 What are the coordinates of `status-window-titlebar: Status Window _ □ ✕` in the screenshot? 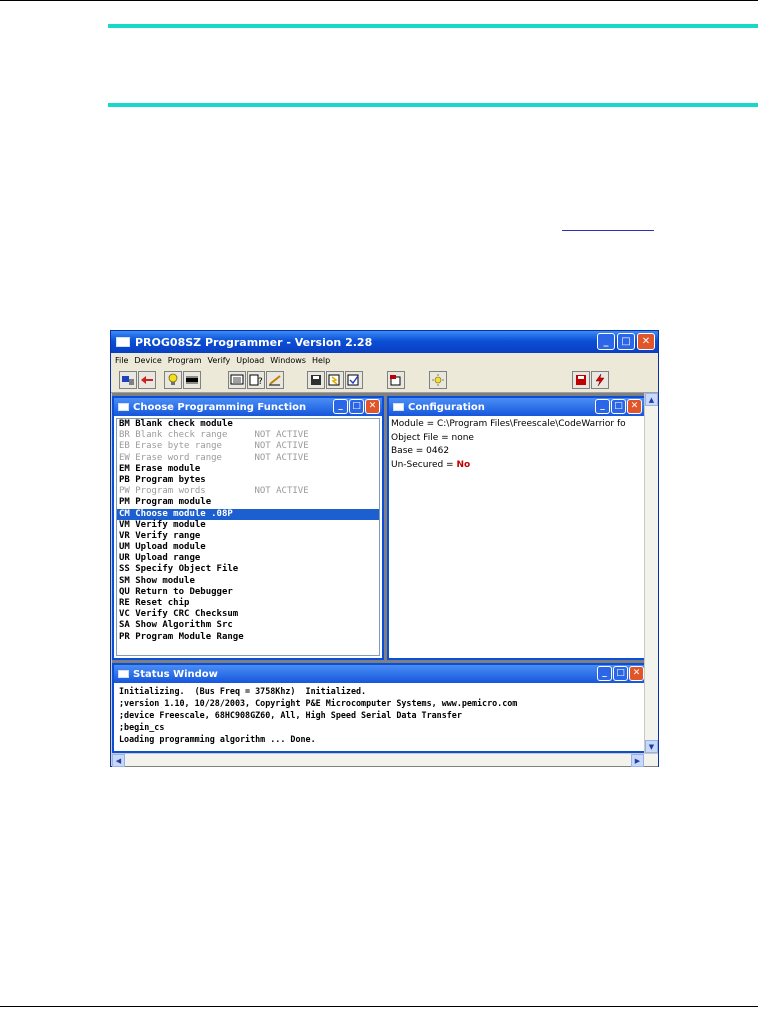 It's located at (380, 674).